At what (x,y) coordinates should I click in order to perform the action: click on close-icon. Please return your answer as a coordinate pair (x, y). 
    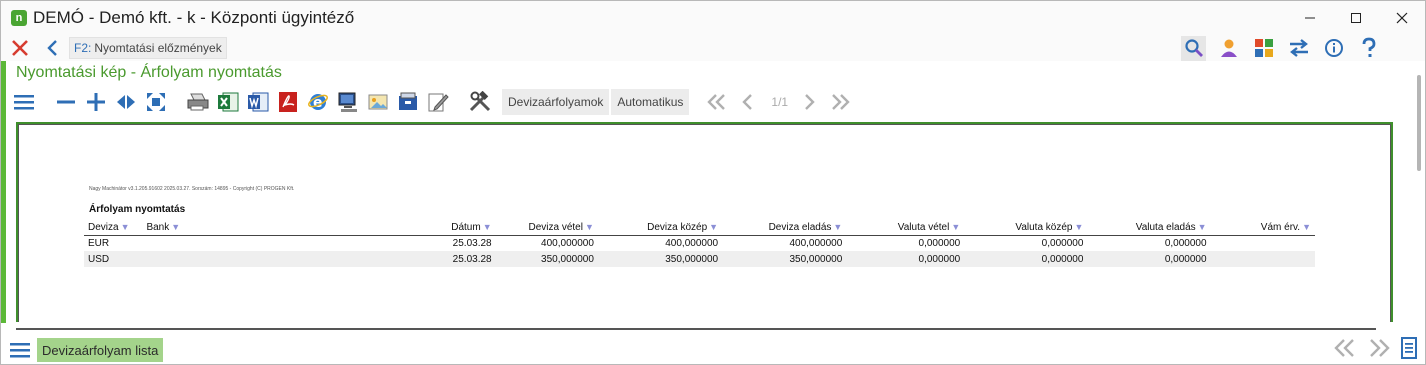
    Looking at the image, I should click on (1402, 18).